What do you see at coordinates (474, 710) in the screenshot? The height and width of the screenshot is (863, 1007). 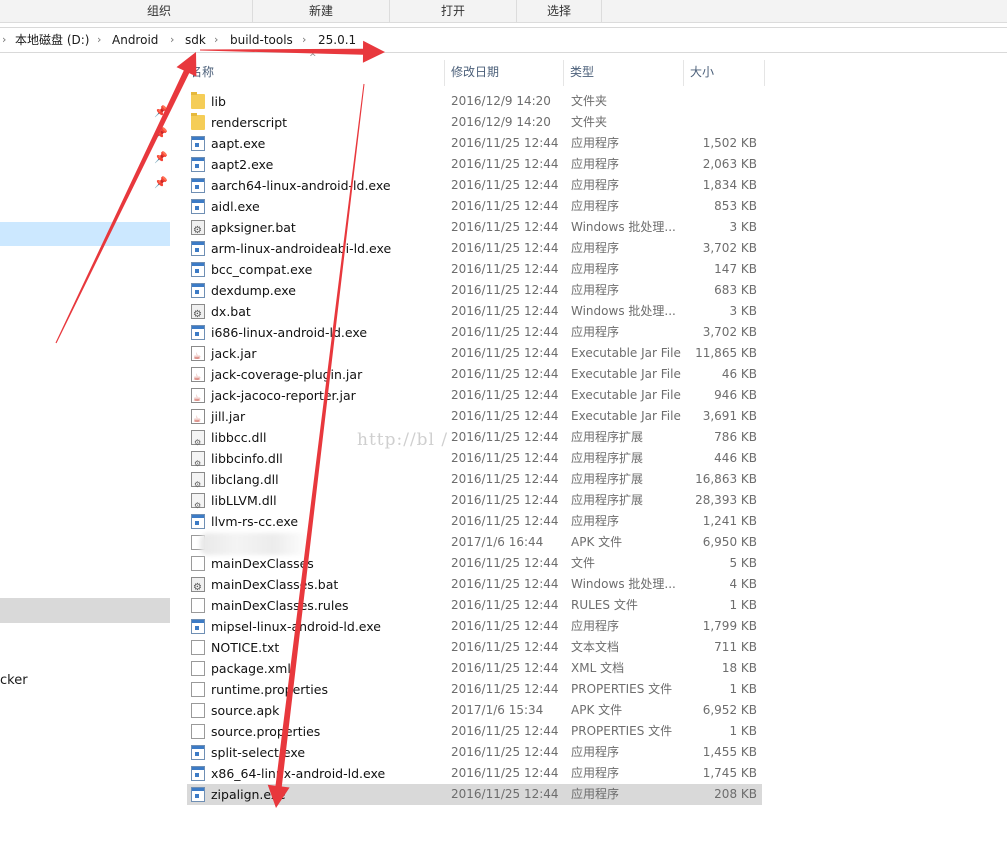 I see `file-row: source.apk 2017/1/6 15:34 APK 文件 6,952 KB` at bounding box center [474, 710].